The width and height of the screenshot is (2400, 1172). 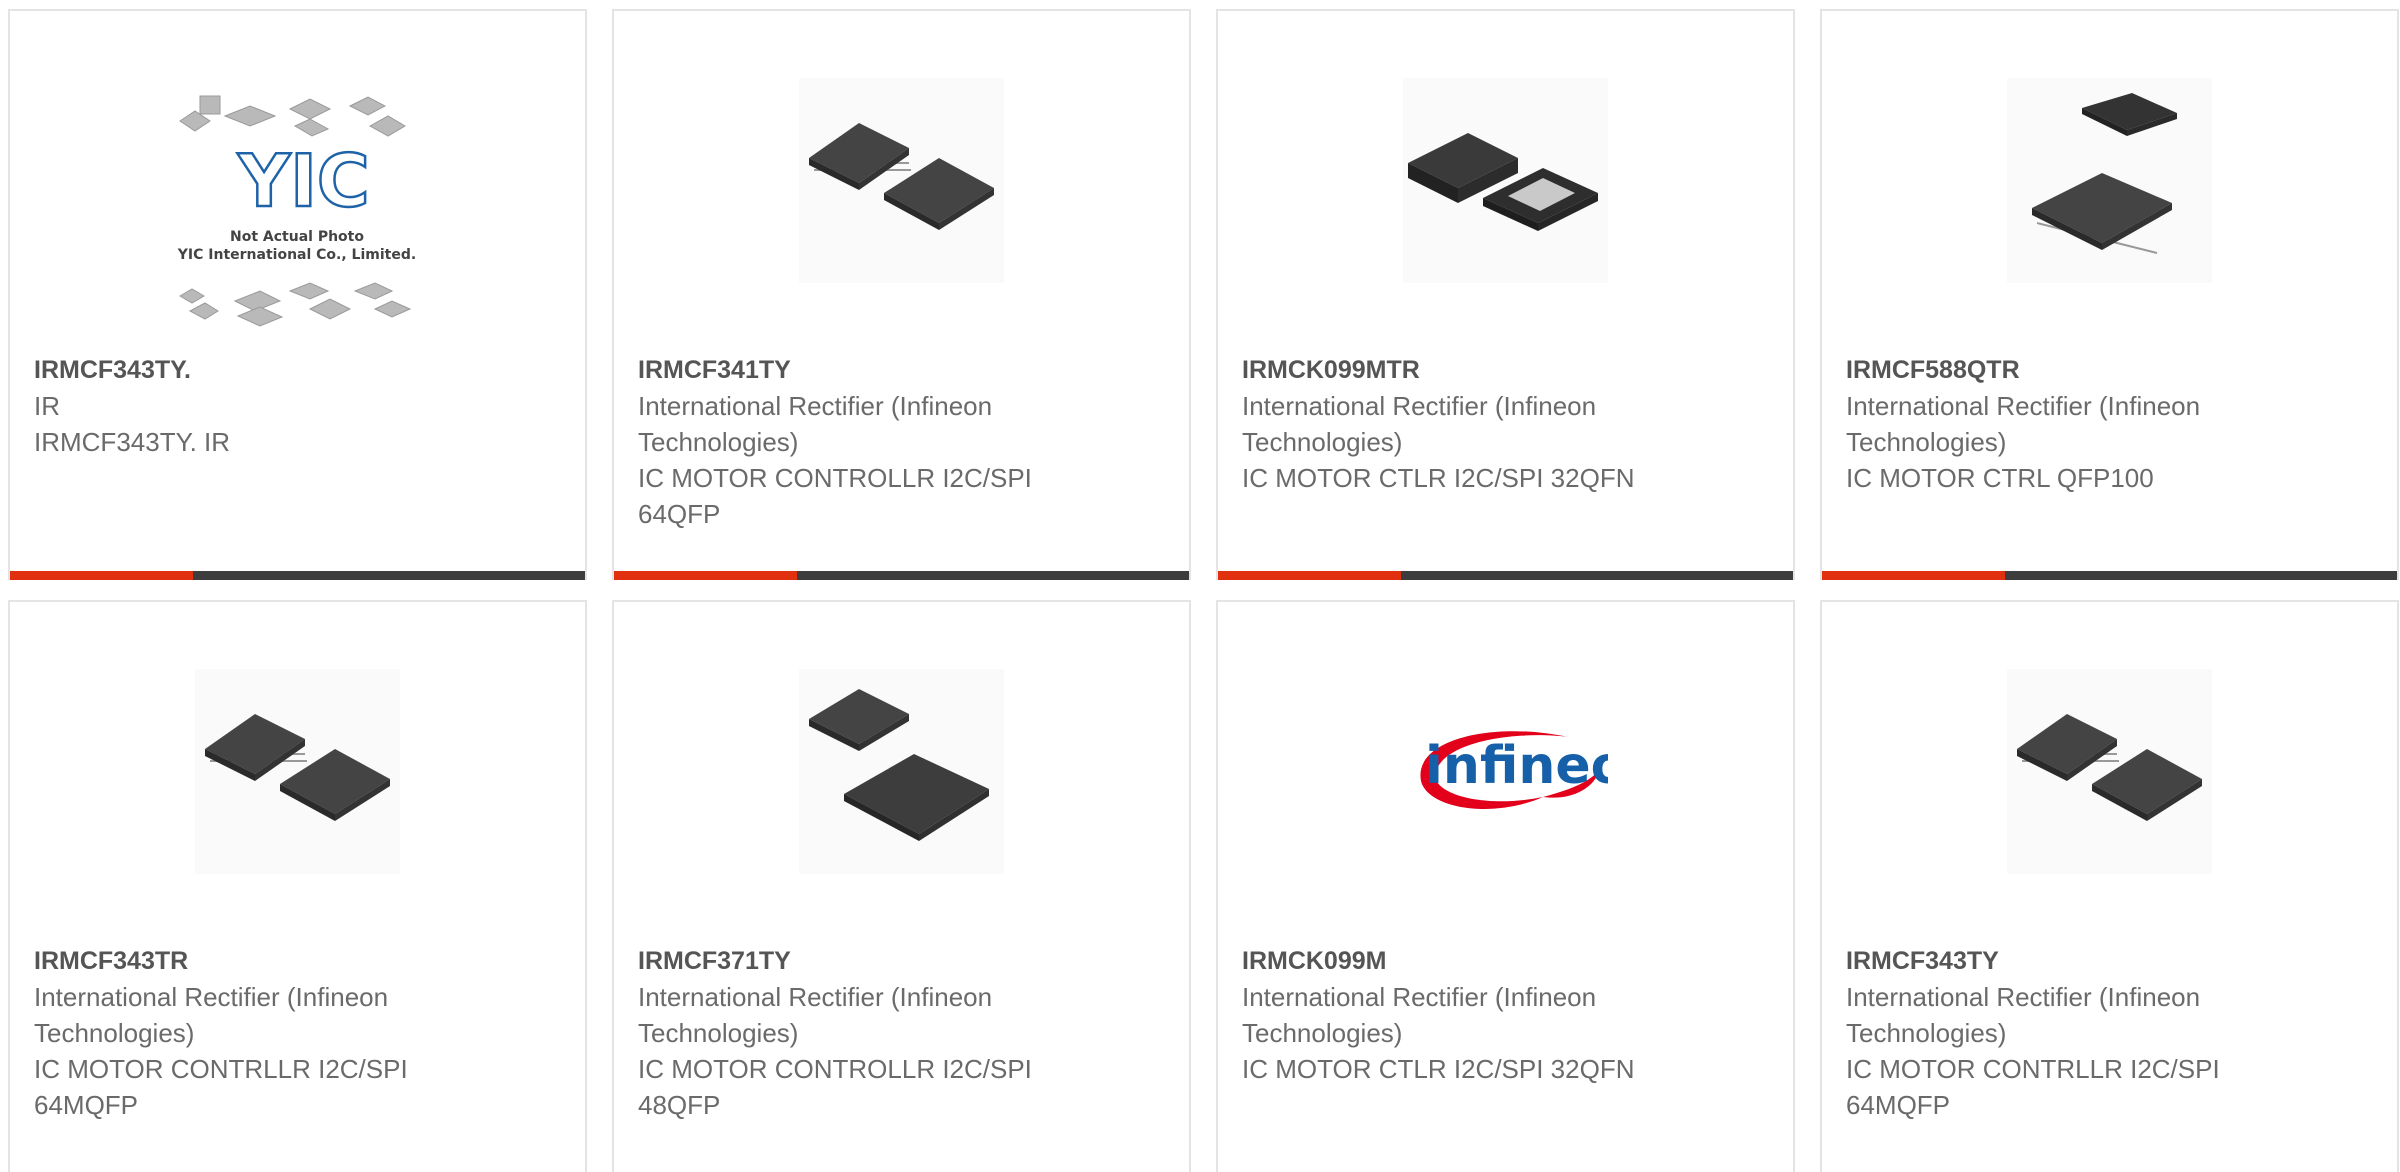 What do you see at coordinates (848, 370) in the screenshot?
I see `part-number: IRMCF341TY` at bounding box center [848, 370].